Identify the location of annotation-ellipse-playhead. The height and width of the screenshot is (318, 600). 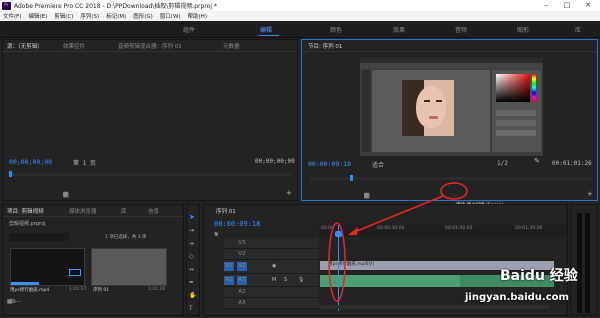
(337, 262).